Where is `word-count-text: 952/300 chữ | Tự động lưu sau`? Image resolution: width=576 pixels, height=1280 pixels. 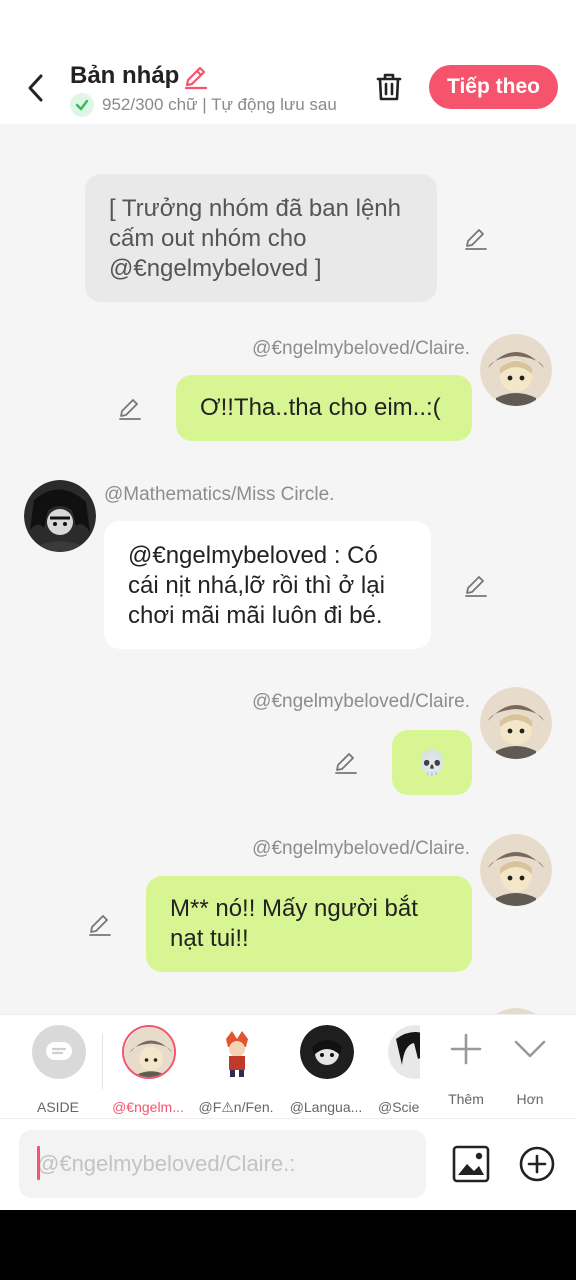
word-count-text: 952/300 chữ | Tự động lưu sau is located at coordinates (219, 104).